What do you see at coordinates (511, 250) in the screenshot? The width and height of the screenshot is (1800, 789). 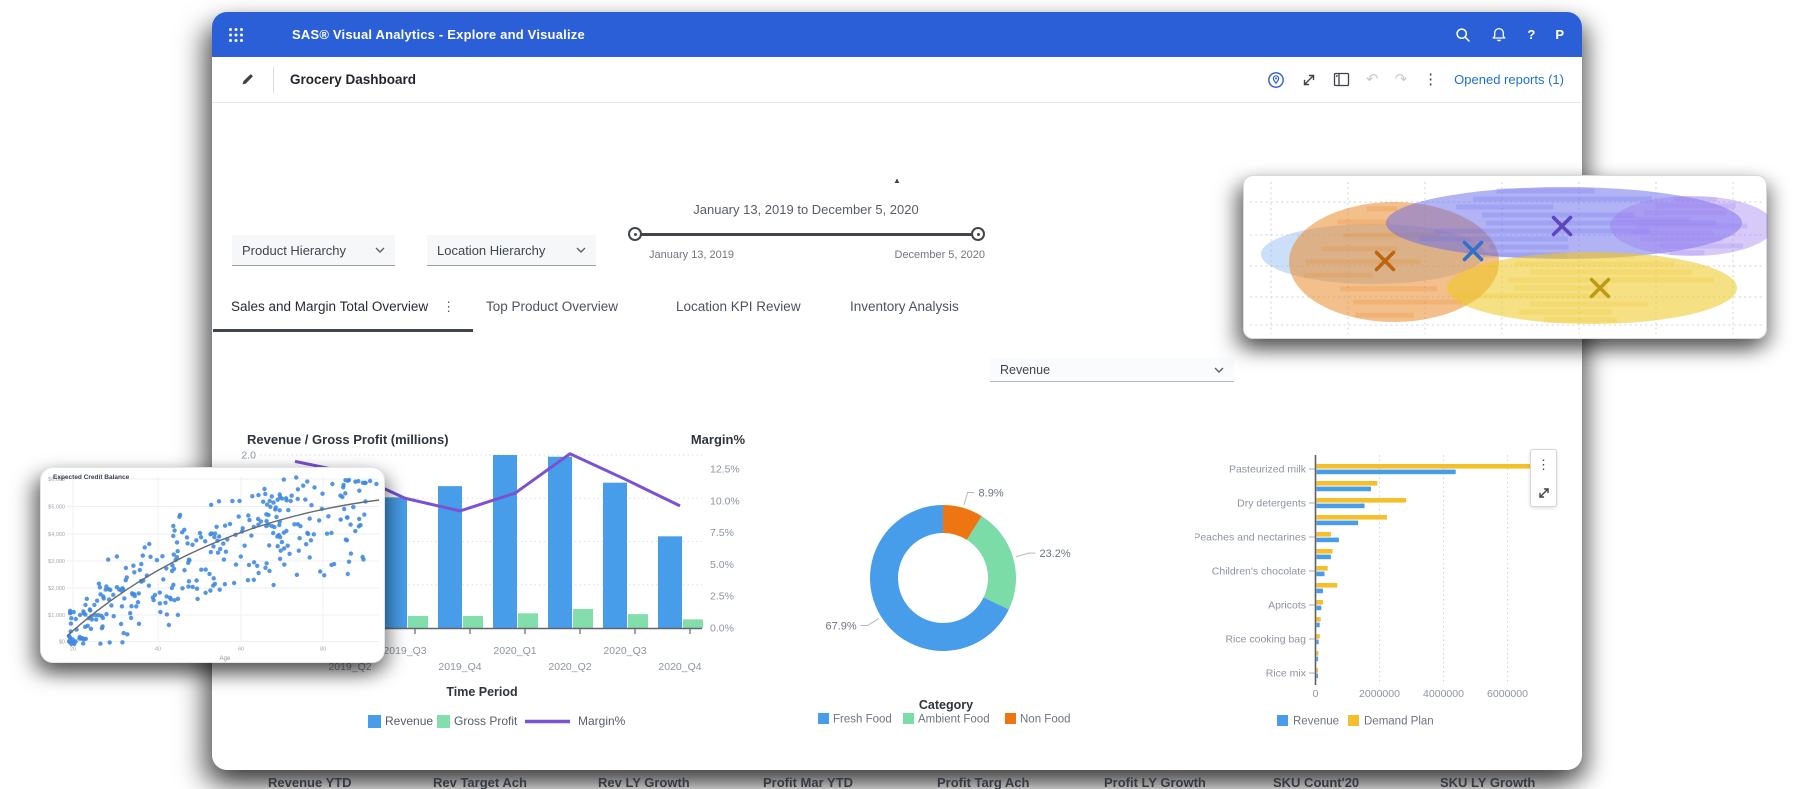 I see `location-hierarchy-select: Location Hierarchy` at bounding box center [511, 250].